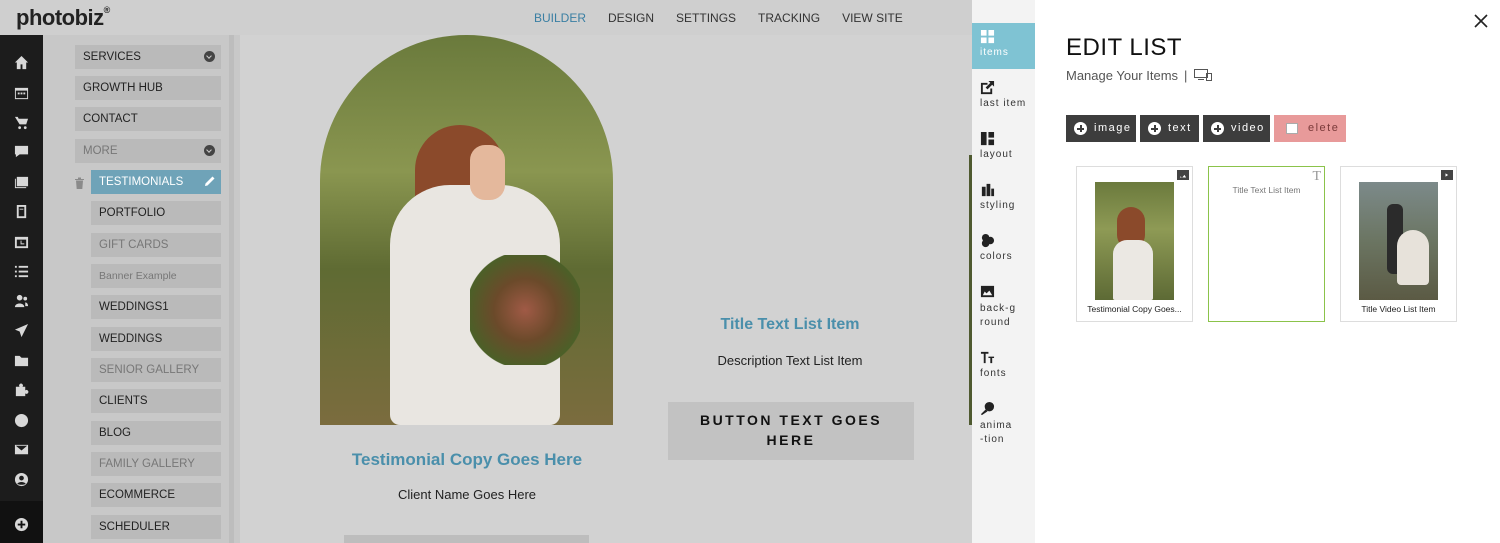  What do you see at coordinates (21, 420) in the screenshot?
I see `globe-icon` at bounding box center [21, 420].